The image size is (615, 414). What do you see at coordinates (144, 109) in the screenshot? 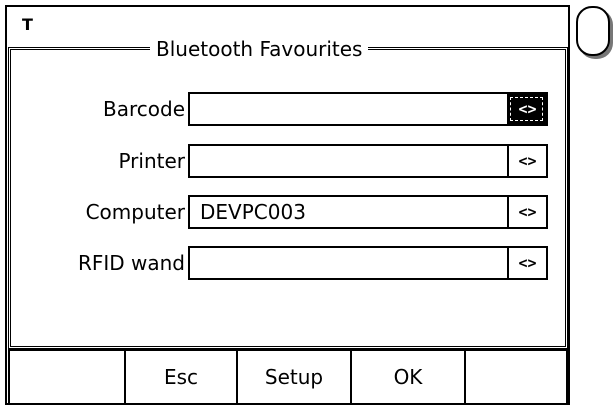
I see `barcode-label: Barcode` at bounding box center [144, 109].